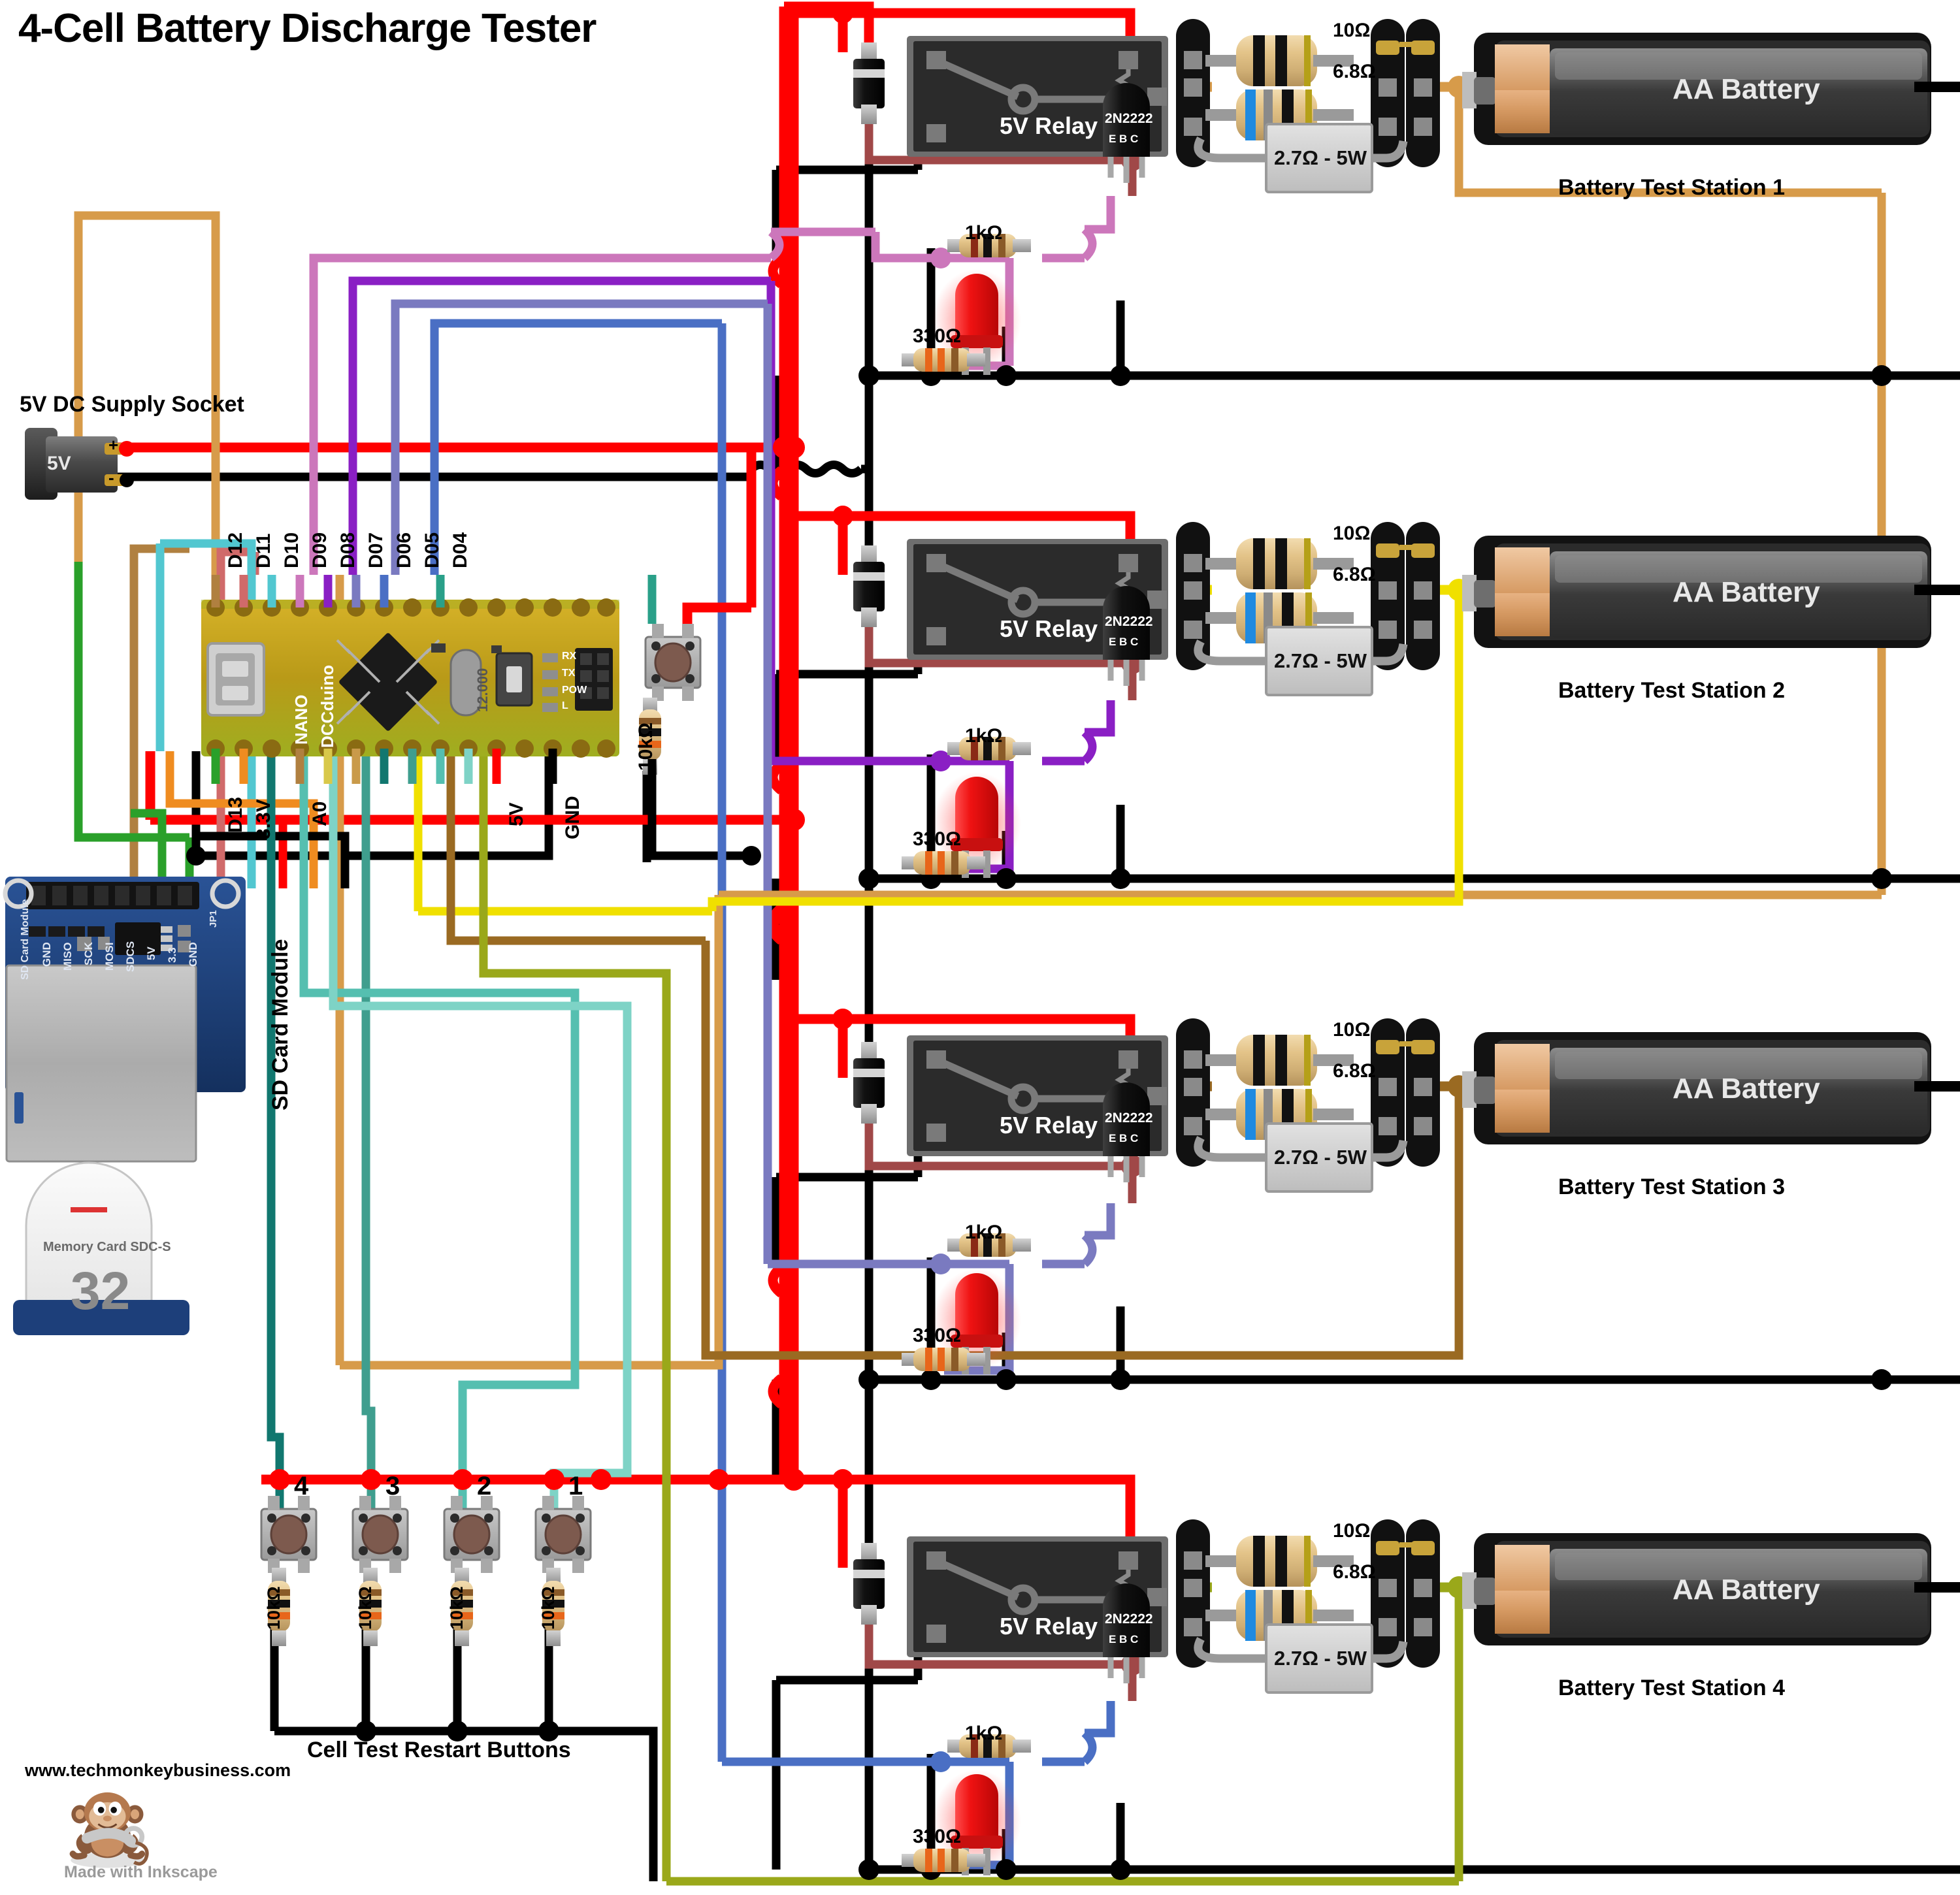  What do you see at coordinates (410, 678) in the screenshot?
I see `arduino-nano-board` at bounding box center [410, 678].